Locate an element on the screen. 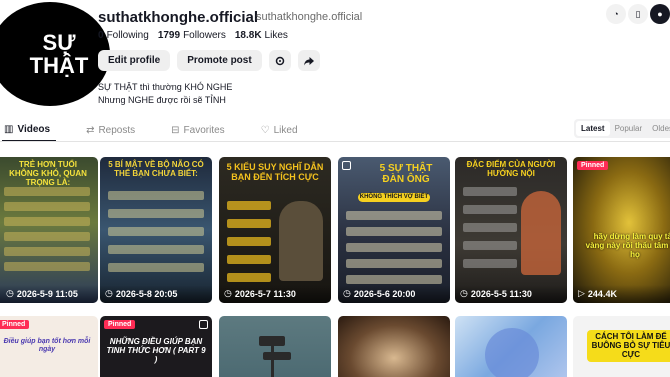 This screenshot has height=377, width=670. video-card: CÁCH TÔI LÀM ĐỂ BUÔNG BỎ SỰ TIÊU CỰC is located at coordinates (621, 346).